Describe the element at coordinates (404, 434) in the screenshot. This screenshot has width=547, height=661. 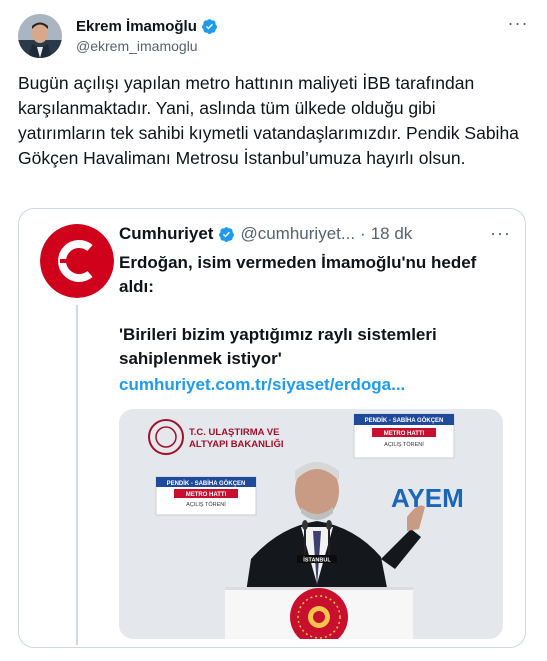
I see `right-banner-mid: METRO HATTI` at that location.